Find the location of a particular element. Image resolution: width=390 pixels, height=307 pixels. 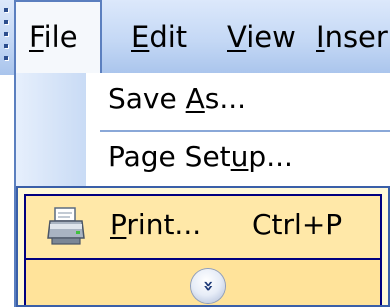

expand-chevrons-icon: » is located at coordinates (208, 286).